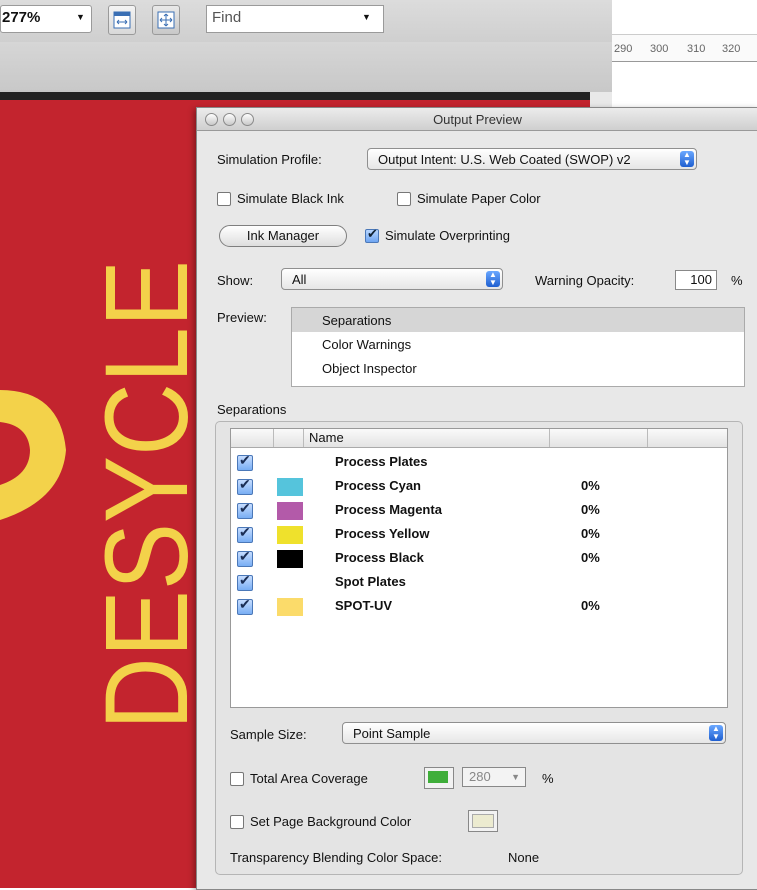 This screenshot has width=757, height=890. I want to click on separation-name: Spot Plates, so click(370, 581).